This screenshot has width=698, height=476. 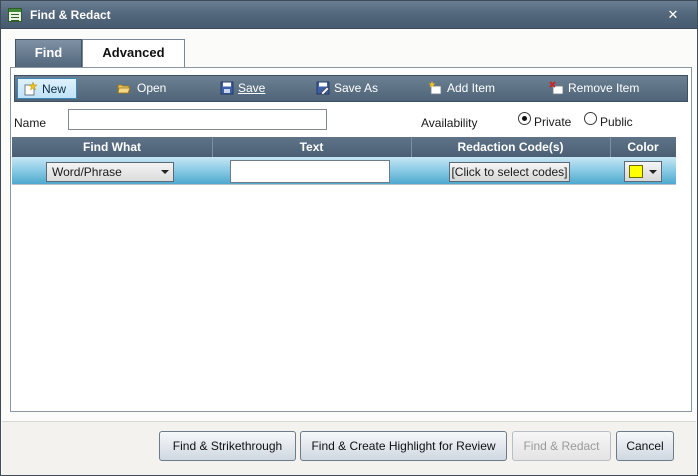 I want to click on new-document-icon, so click(x=30, y=89).